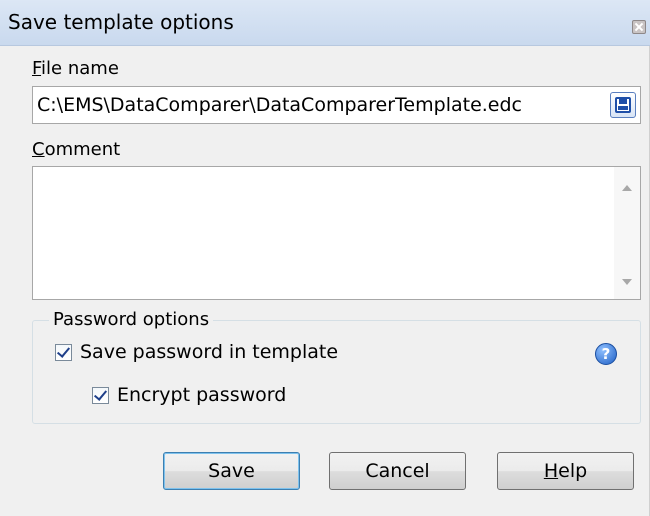  What do you see at coordinates (75, 68) in the screenshot?
I see `file-name-label: File name` at bounding box center [75, 68].